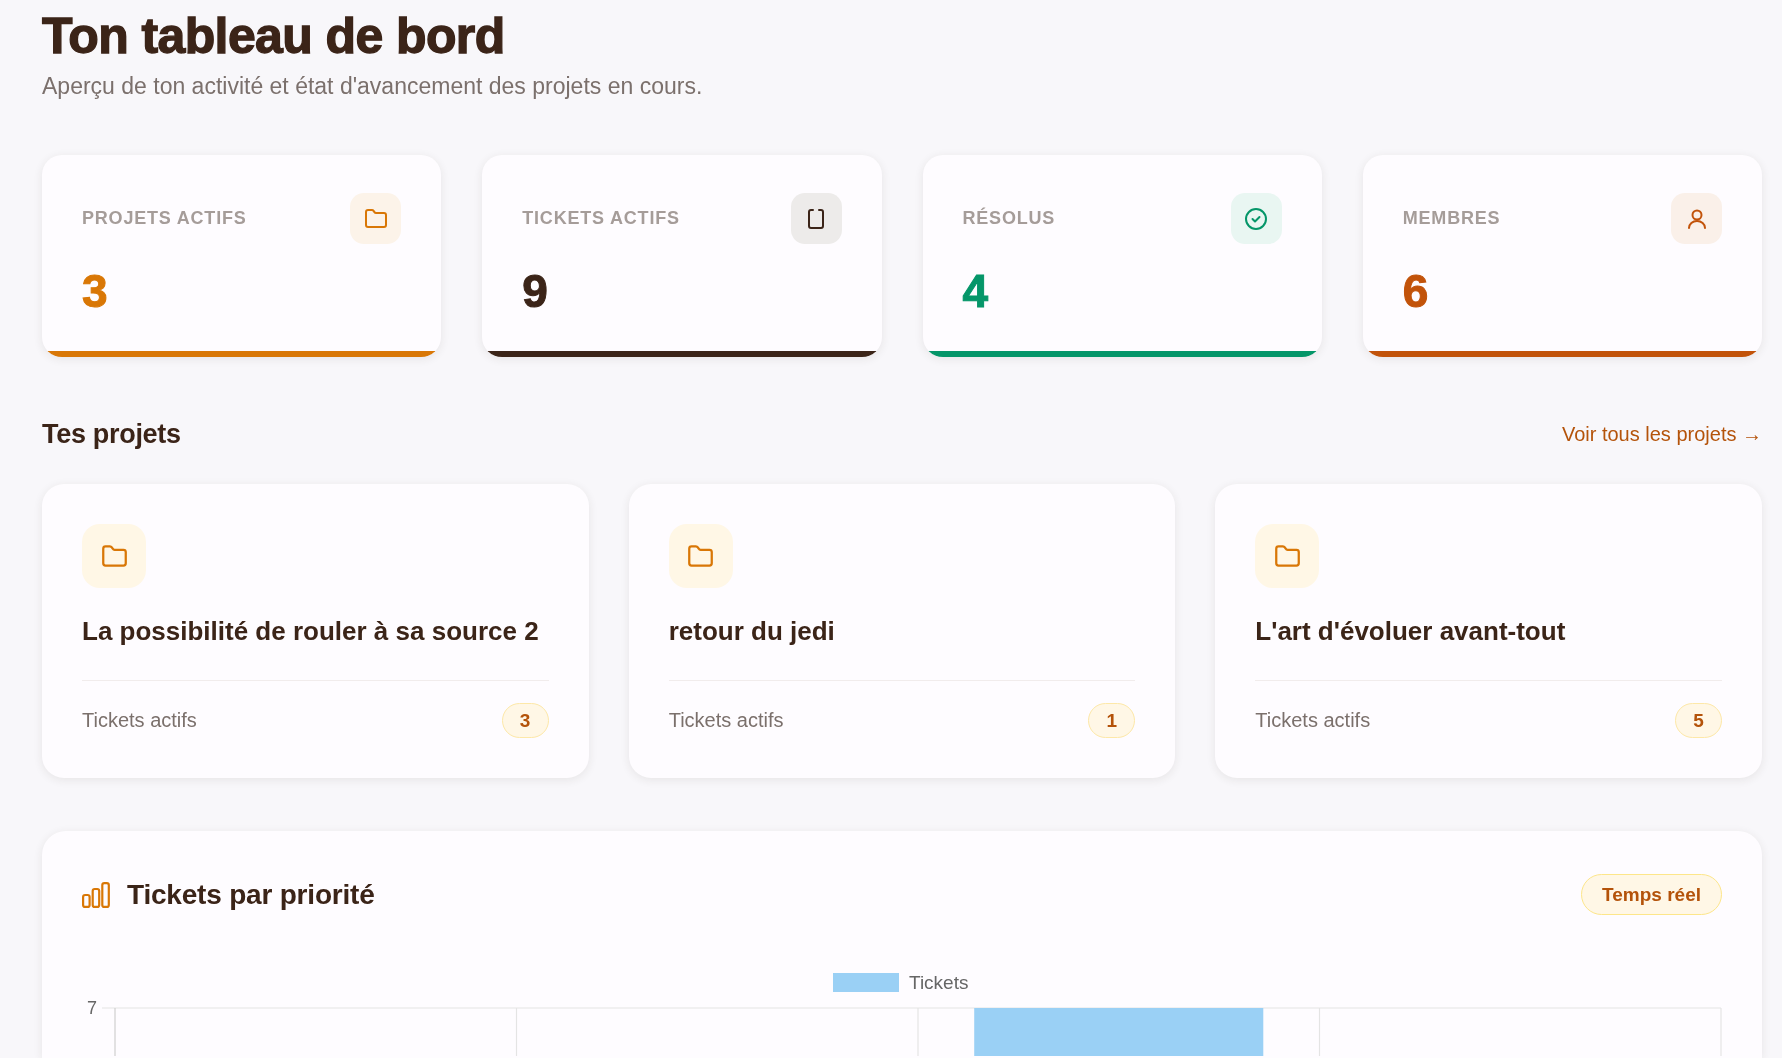 Image resolution: width=1782 pixels, height=1058 pixels. What do you see at coordinates (535, 291) in the screenshot?
I see `stat-value: 9` at bounding box center [535, 291].